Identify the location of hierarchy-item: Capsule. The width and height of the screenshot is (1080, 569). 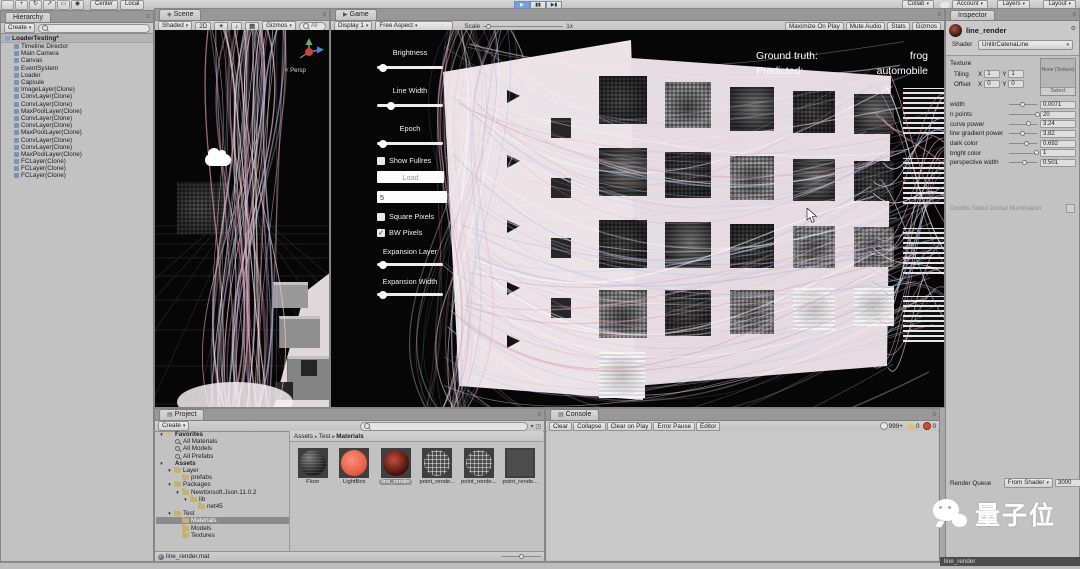
(77, 82).